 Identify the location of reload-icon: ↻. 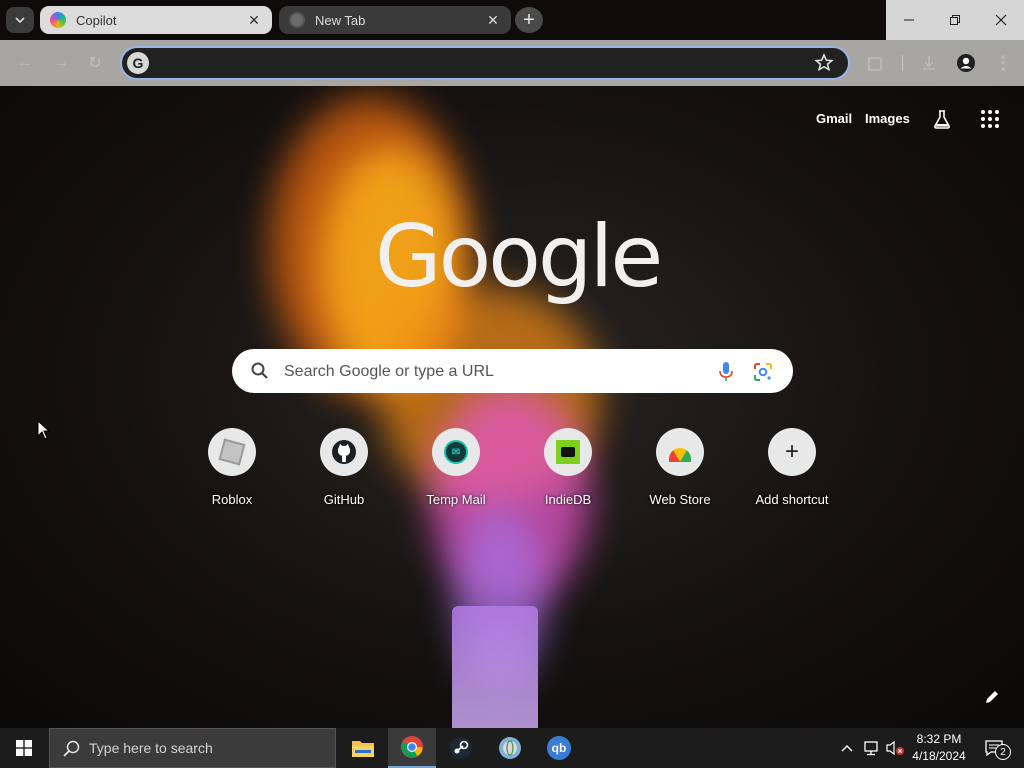
(95, 63).